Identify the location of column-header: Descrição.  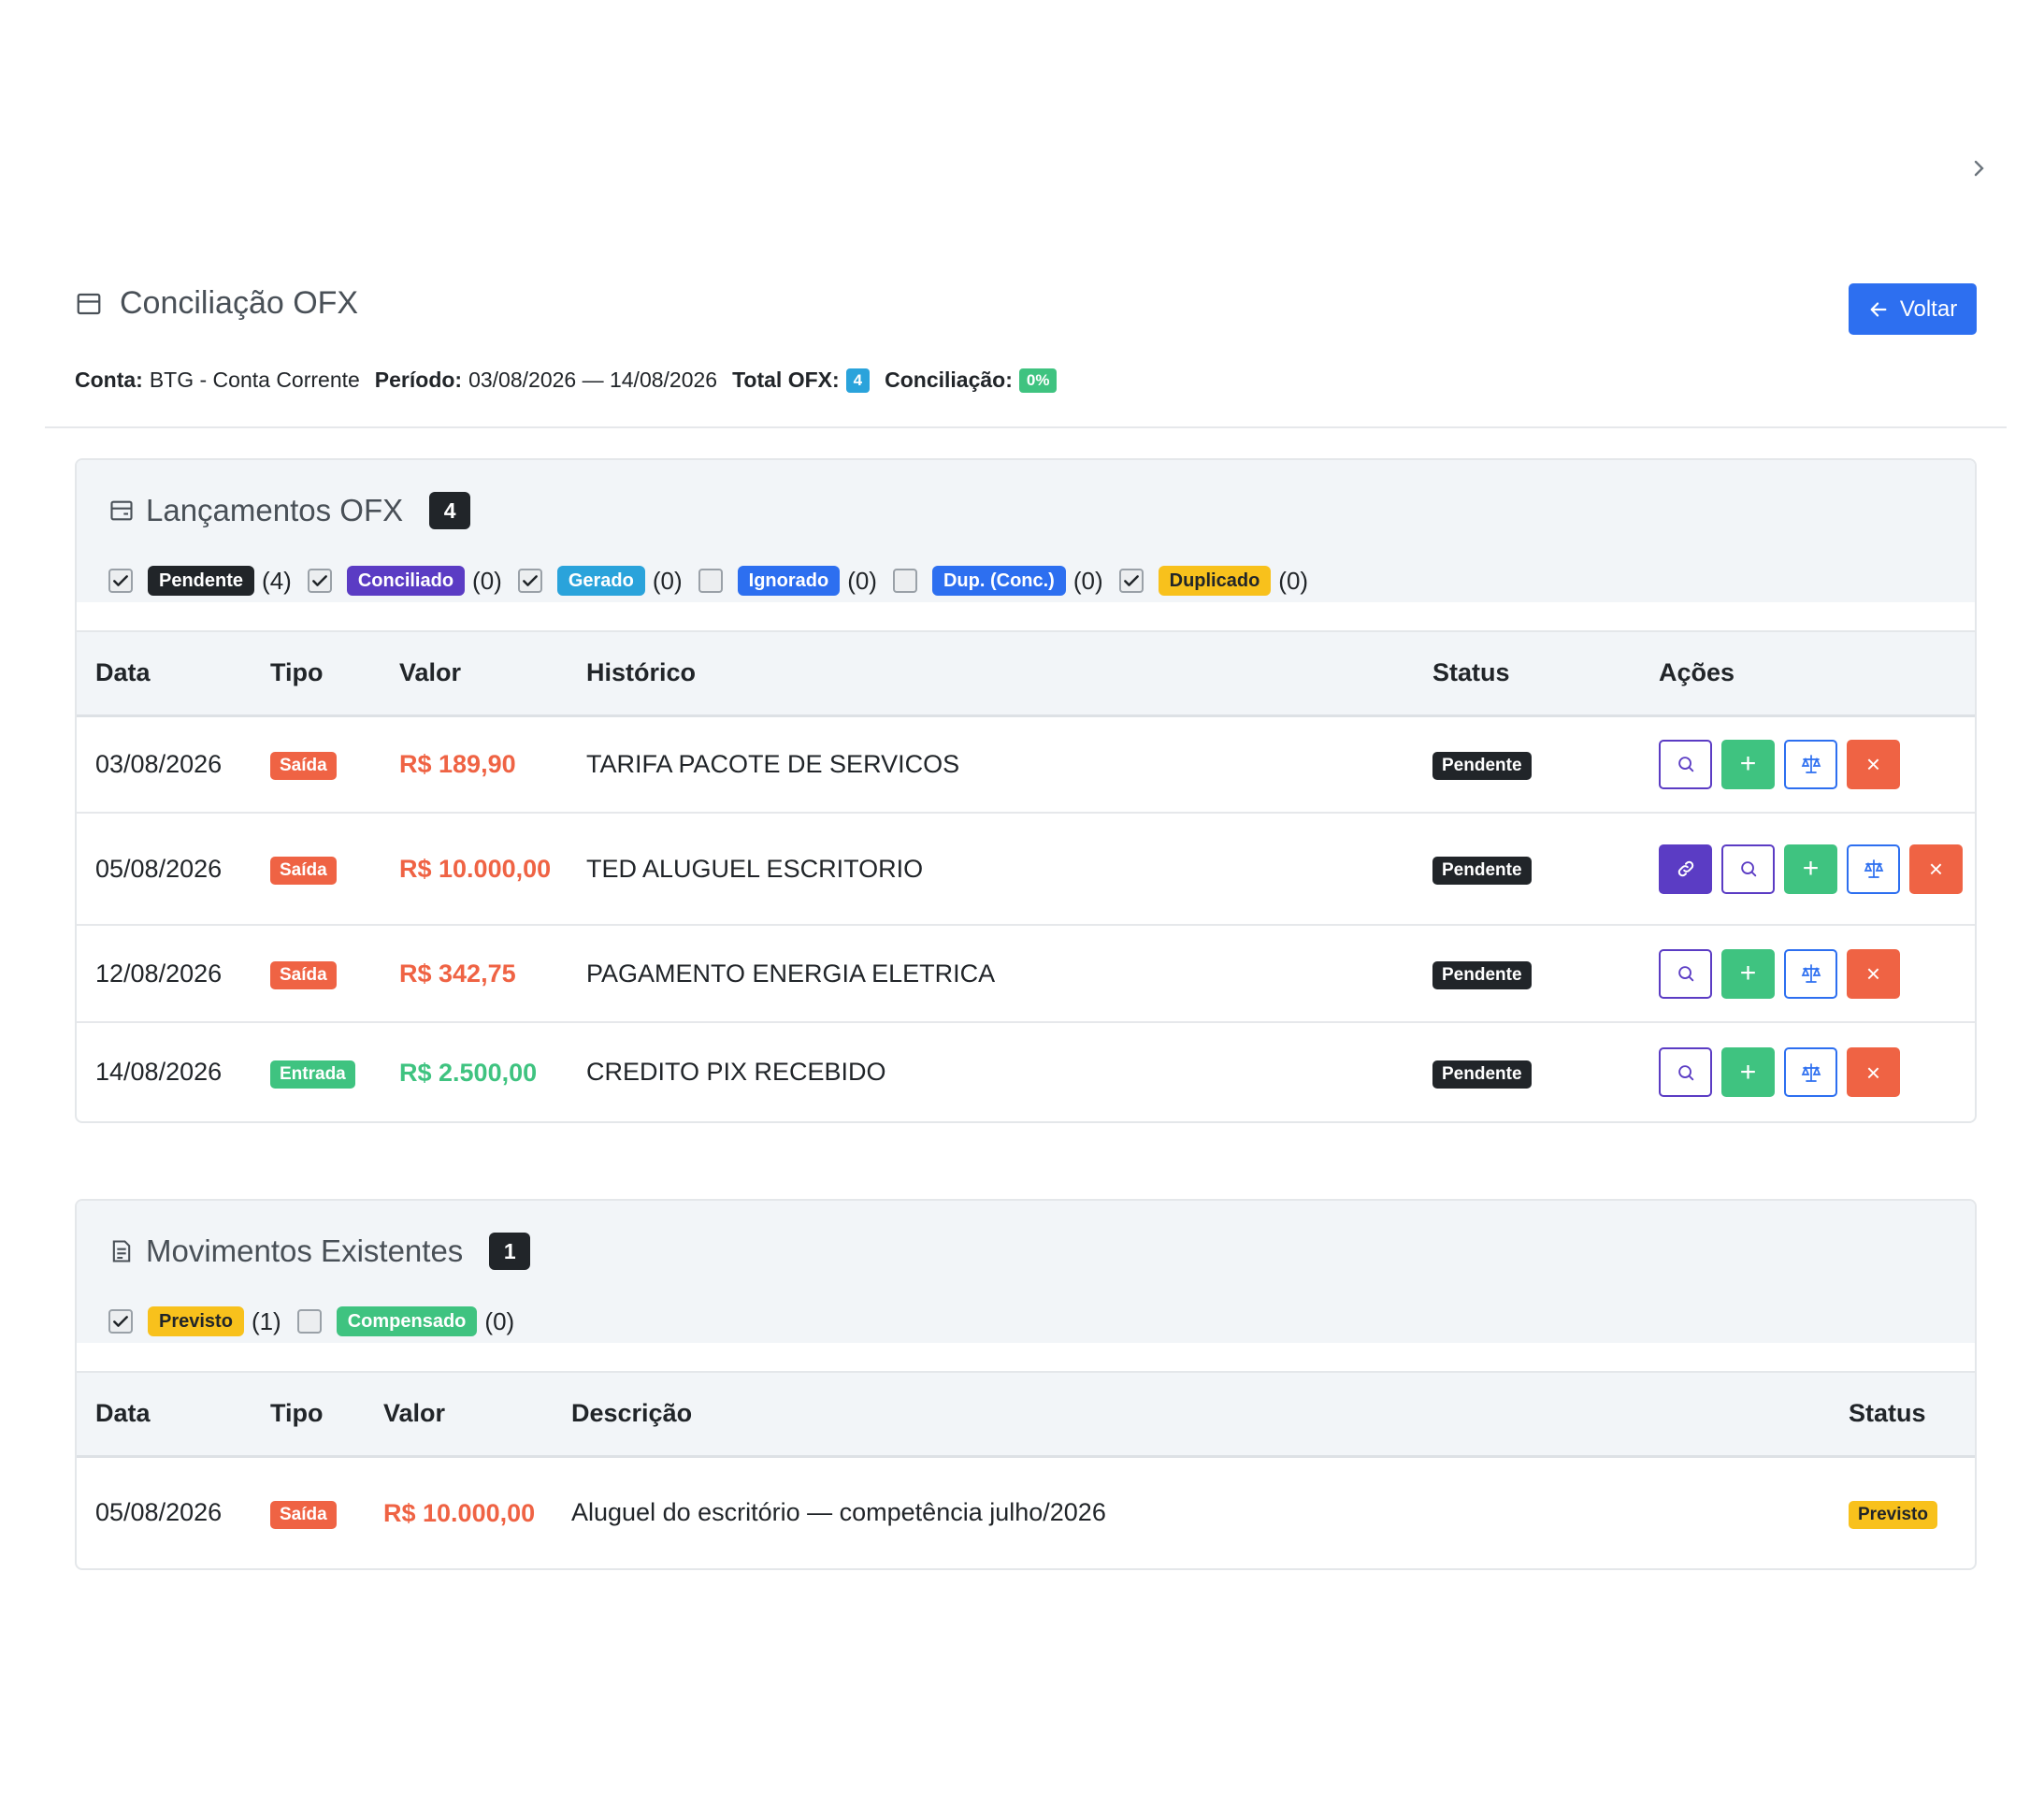
(632, 1413).